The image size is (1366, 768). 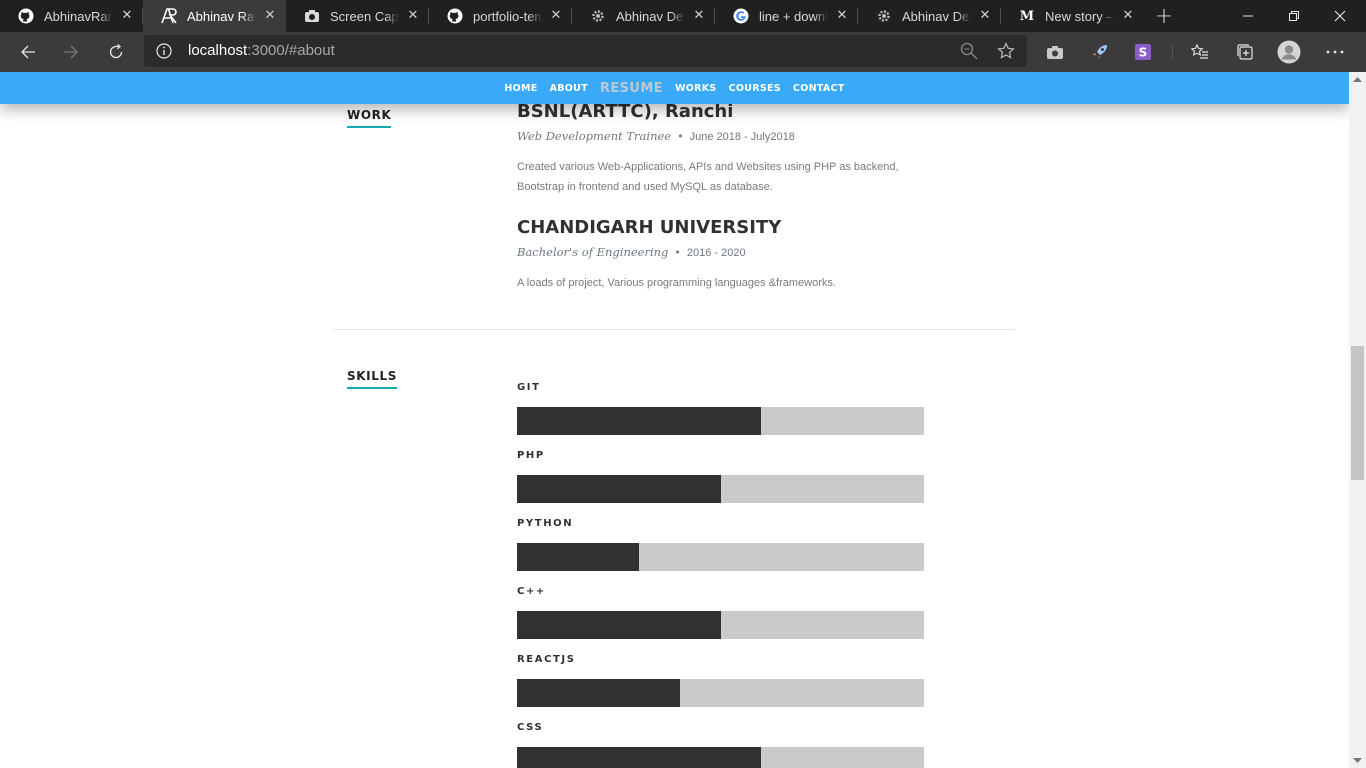 What do you see at coordinates (369, 115) in the screenshot?
I see `work-heading-text: WORK` at bounding box center [369, 115].